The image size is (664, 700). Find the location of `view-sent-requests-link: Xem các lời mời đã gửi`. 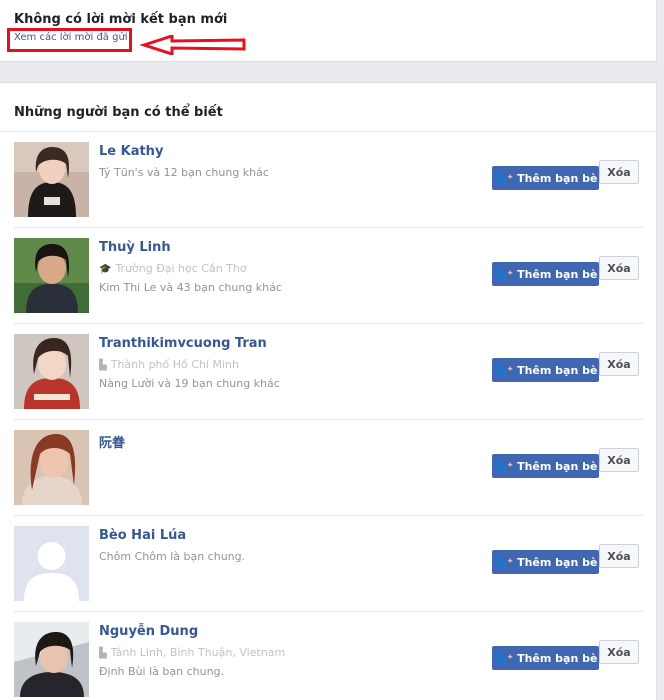

view-sent-requests-link: Xem các lời mời đã gửi is located at coordinates (71, 37).